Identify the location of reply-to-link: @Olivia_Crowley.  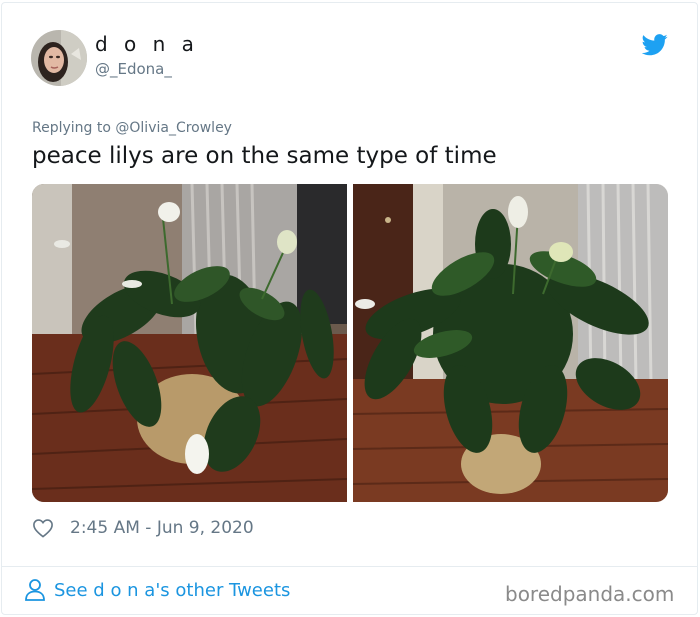
(173, 128).